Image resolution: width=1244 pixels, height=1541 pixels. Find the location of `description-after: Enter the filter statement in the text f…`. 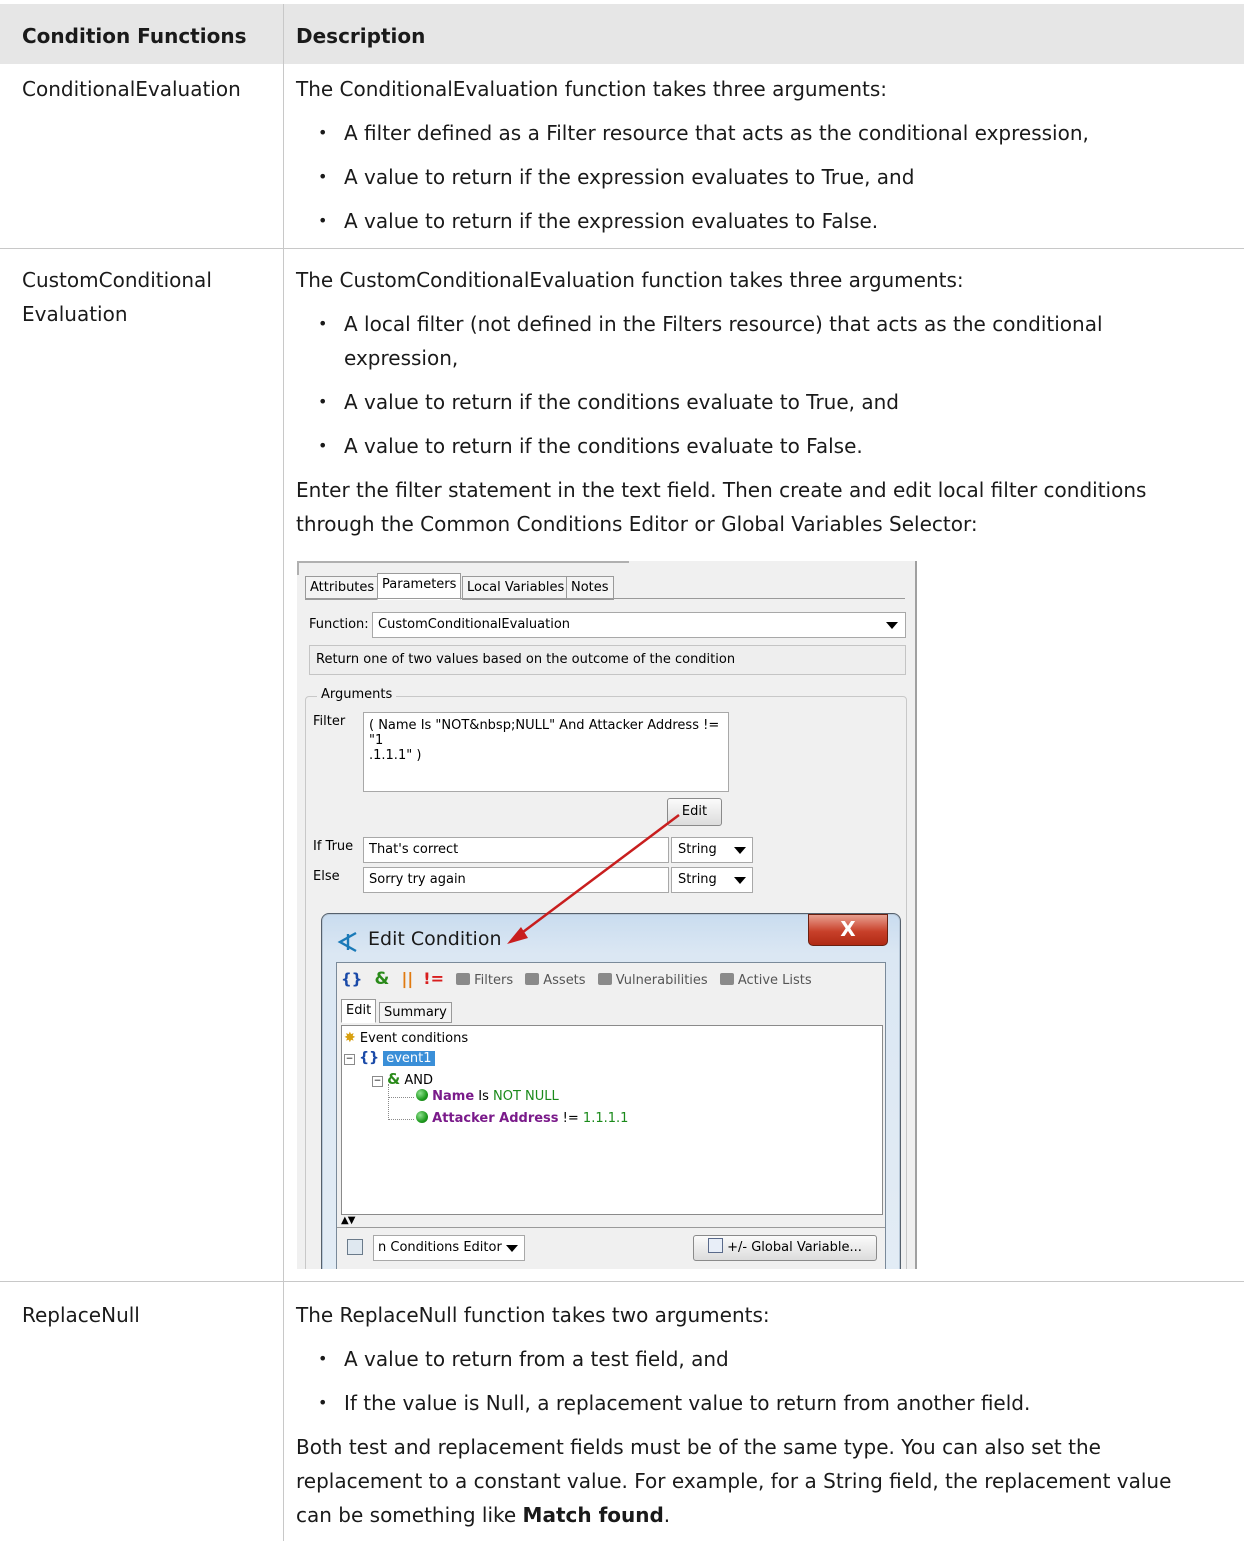

description-after: Enter the filter statement in the text f… is located at coordinates (721, 507).